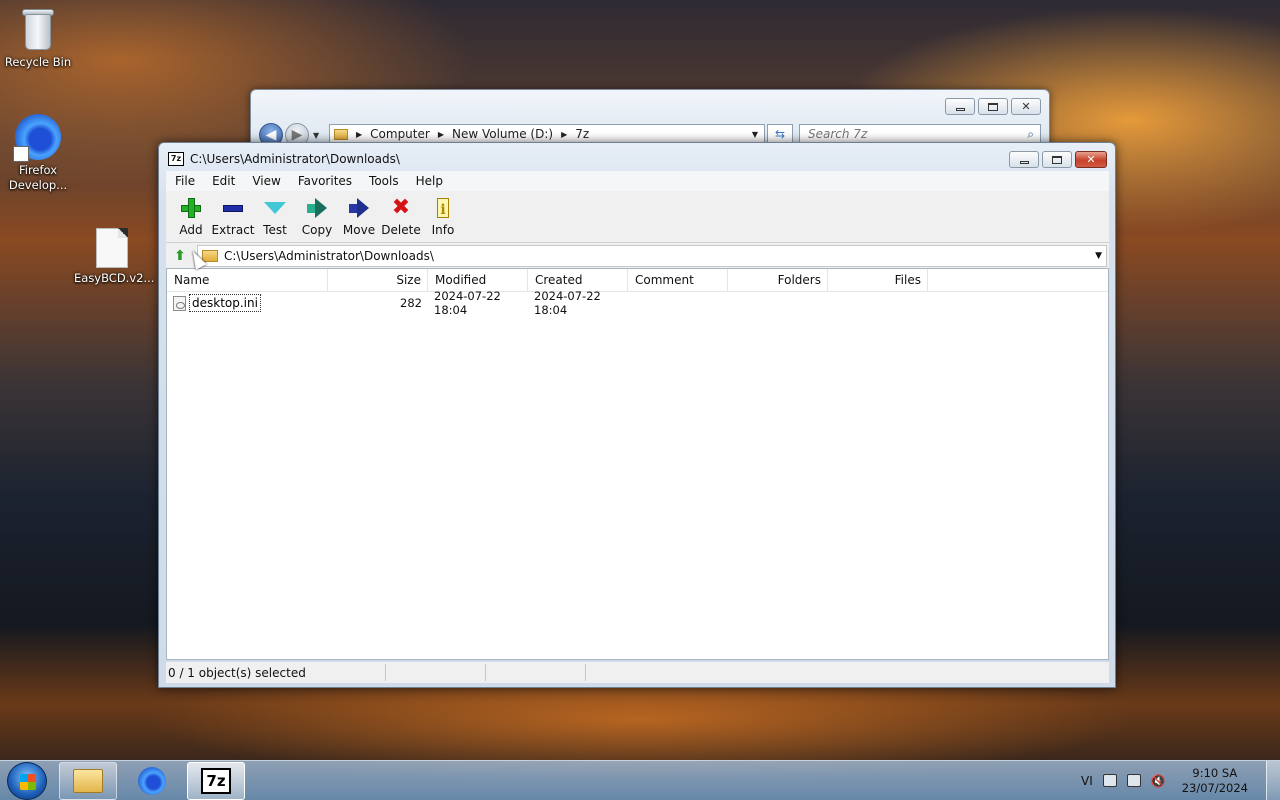 Image resolution: width=1280 pixels, height=800 pixels. Describe the element at coordinates (582, 134) in the screenshot. I see `breadcrumb-7z: 7z` at that location.